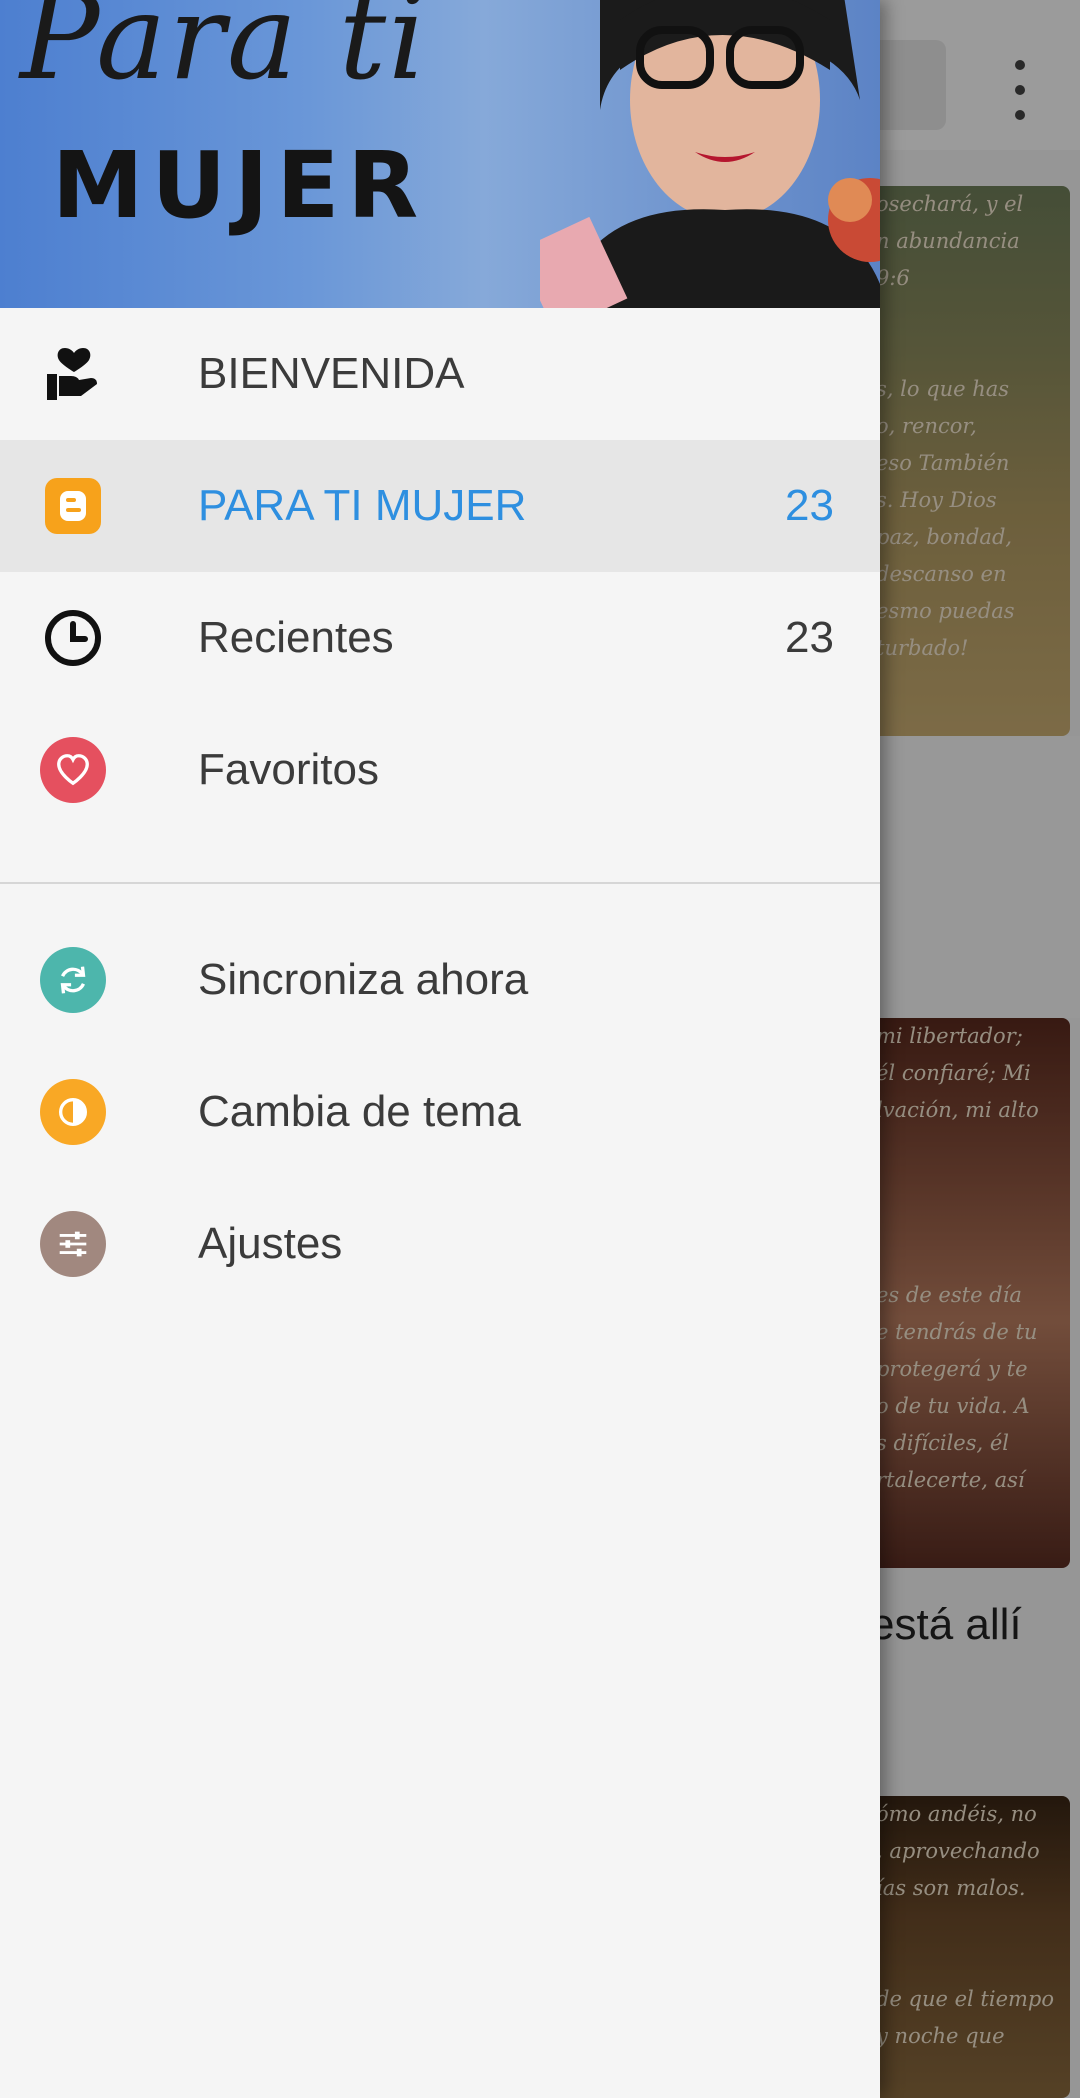  Describe the element at coordinates (73, 1112) in the screenshot. I see `theme-icon` at that location.